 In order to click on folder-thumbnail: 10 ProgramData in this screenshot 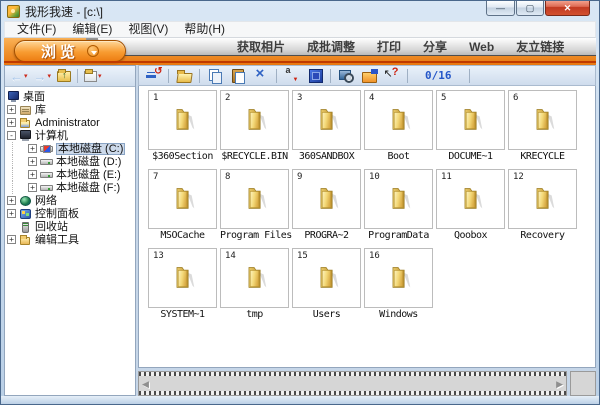, I will do `click(398, 205)`.